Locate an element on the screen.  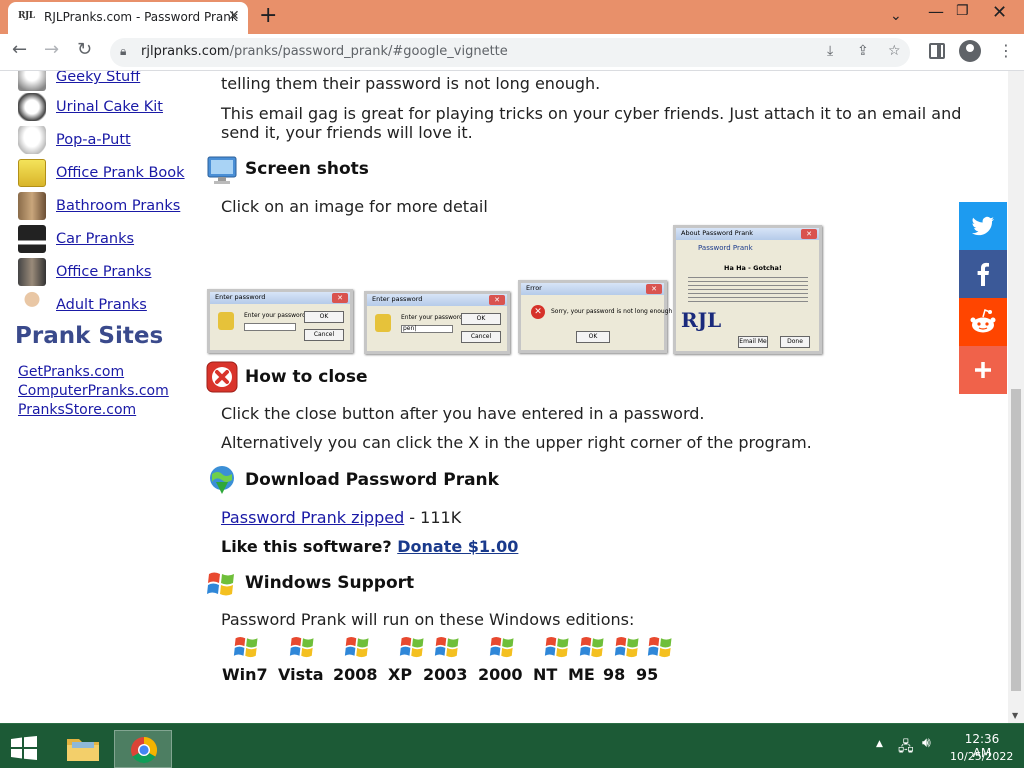
screenshot-titlebar: Enter password ✕ is located at coordinates (437, 300).